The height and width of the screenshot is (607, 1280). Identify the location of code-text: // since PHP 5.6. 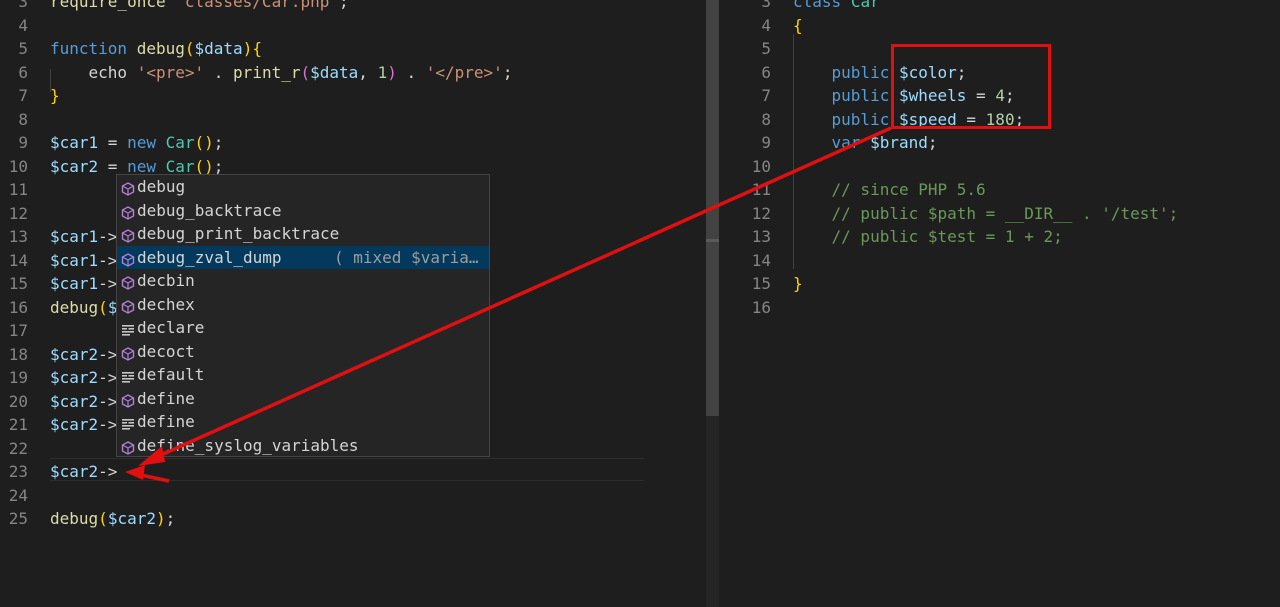
(889, 189).